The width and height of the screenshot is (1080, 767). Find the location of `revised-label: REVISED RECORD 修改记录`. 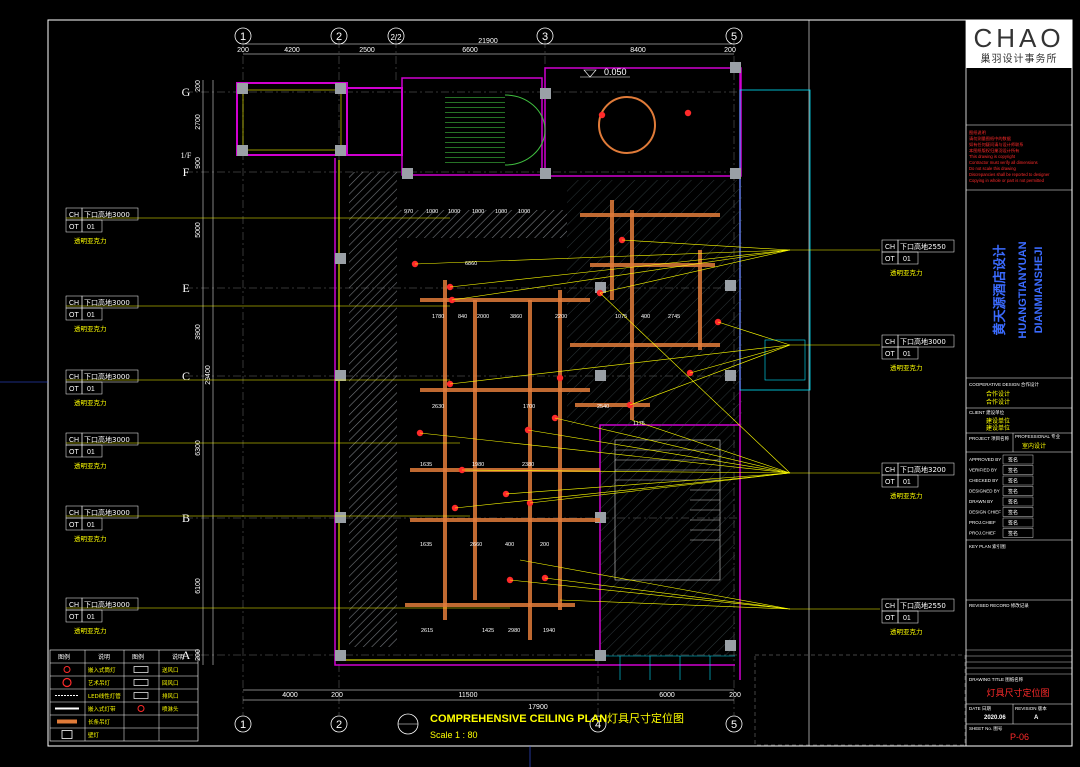

revised-label: REVISED RECORD 修改记录 is located at coordinates (999, 605).